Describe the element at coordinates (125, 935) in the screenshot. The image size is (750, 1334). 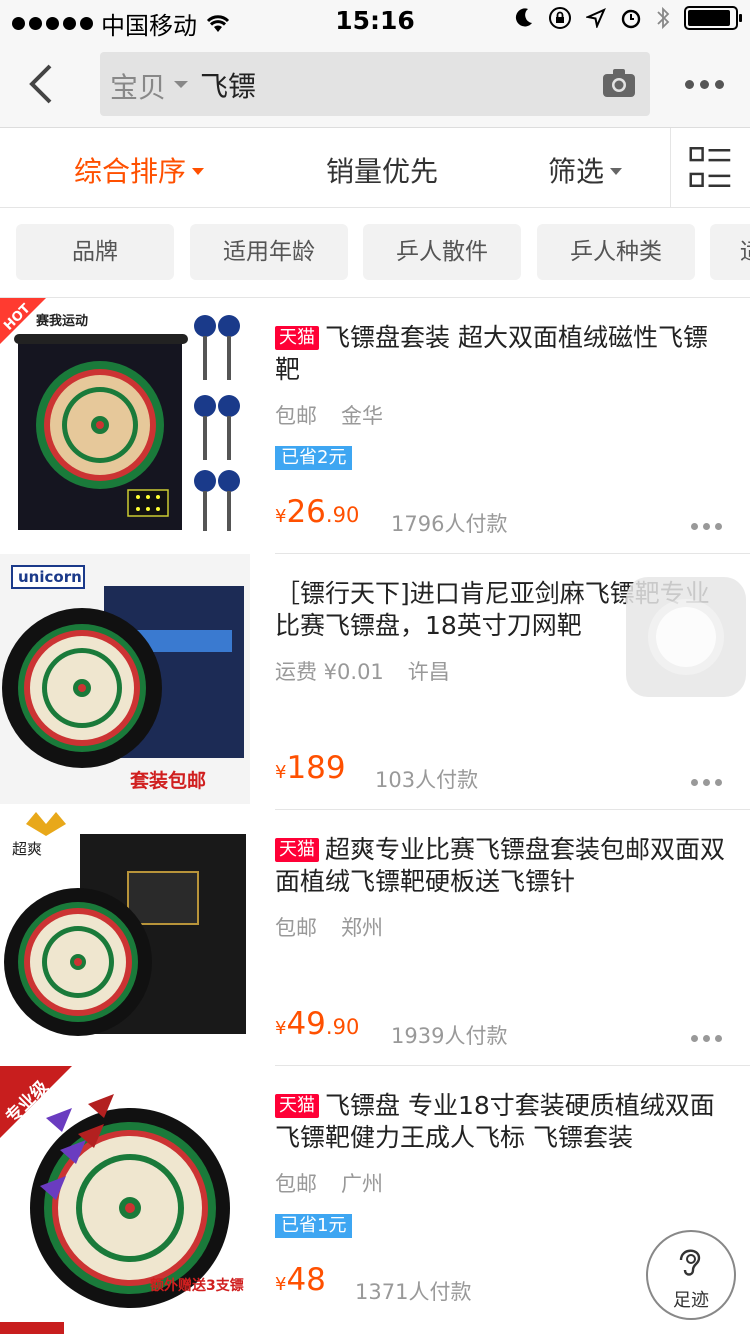
I see `product-image: 超爽` at that location.